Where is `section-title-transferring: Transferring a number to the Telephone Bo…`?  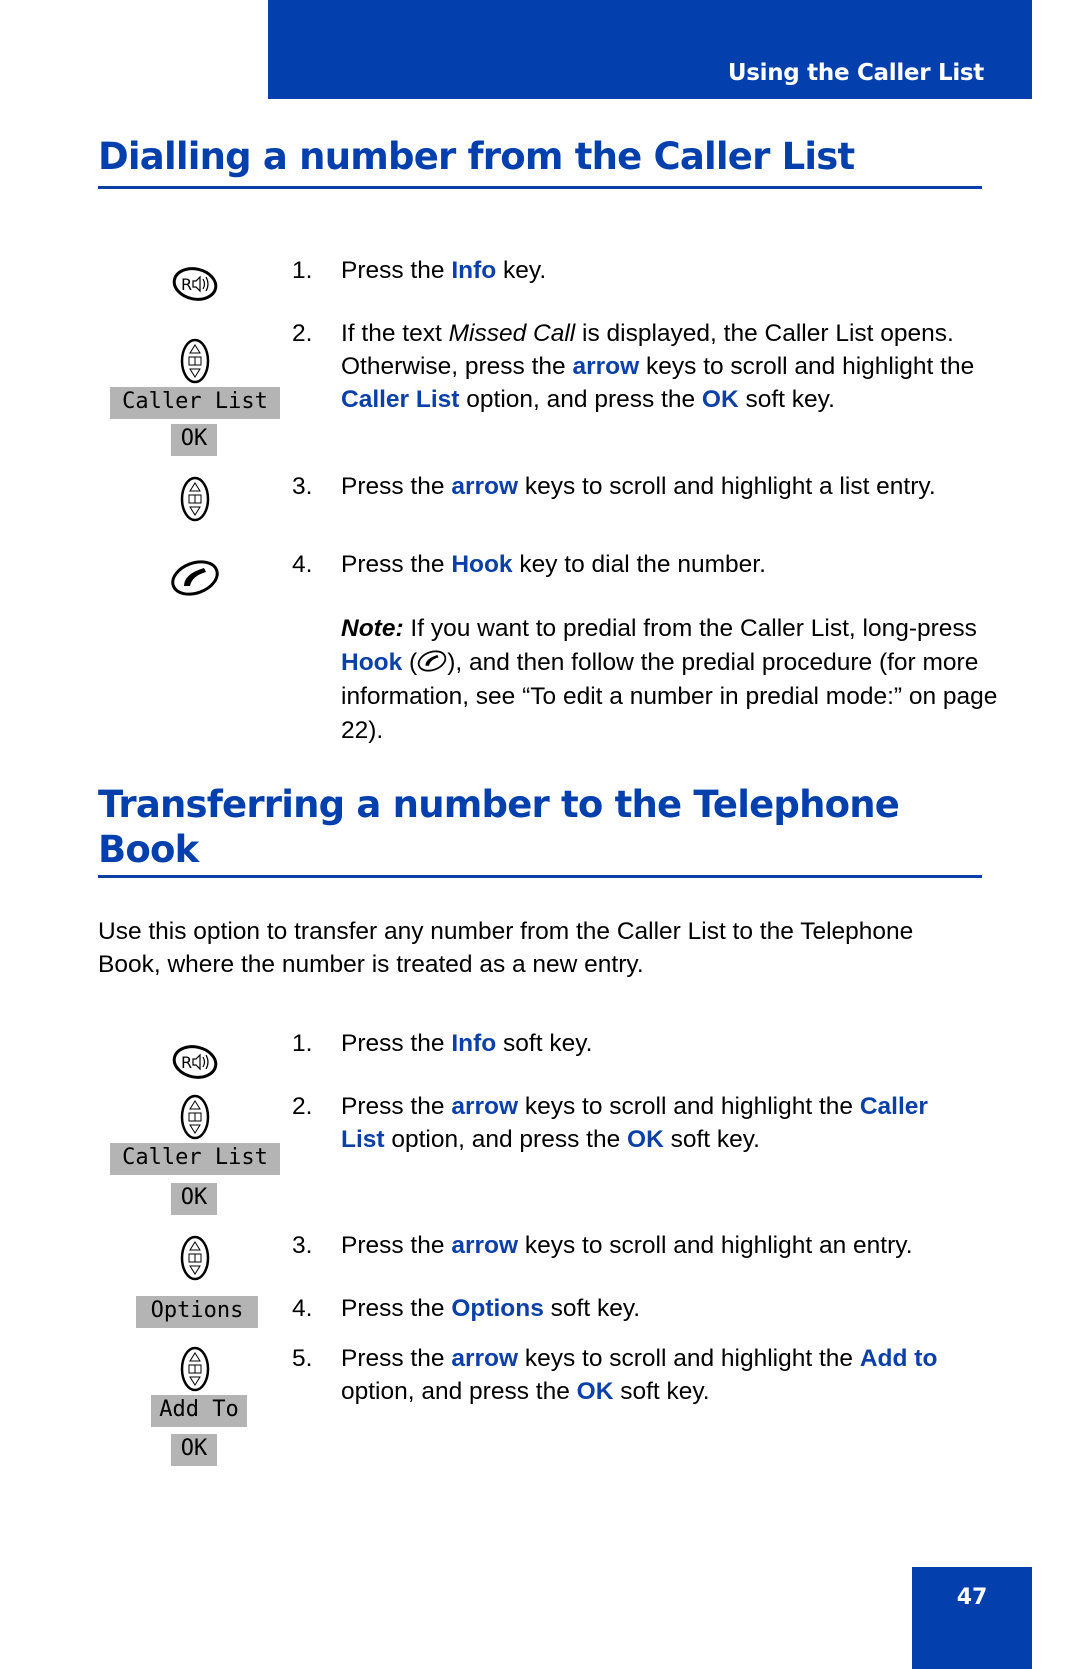 section-title-transferring: Transferring a number to the Telephone Bo… is located at coordinates (499, 827).